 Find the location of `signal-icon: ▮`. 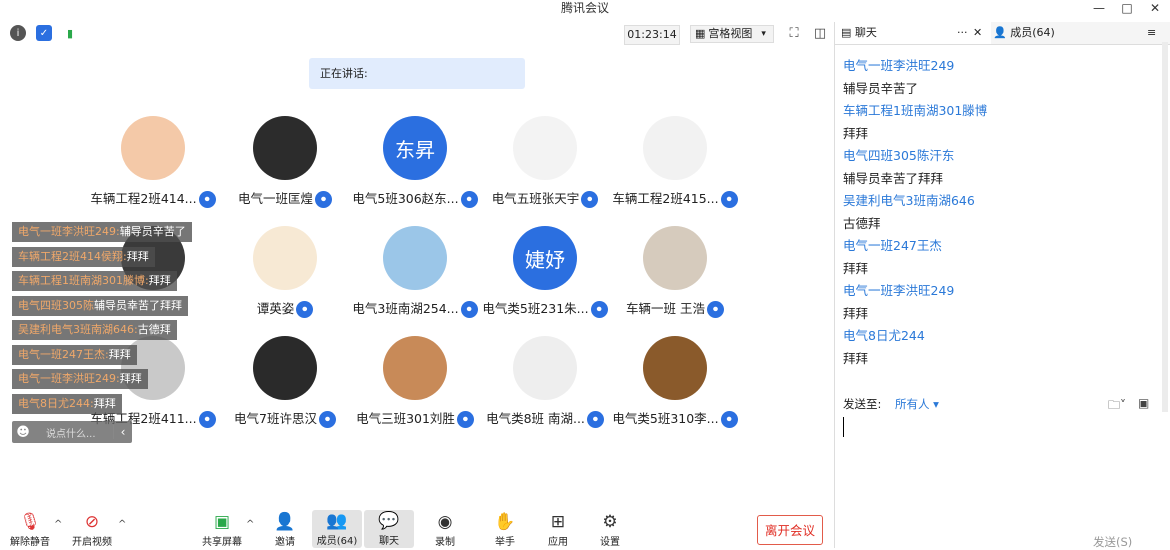

signal-icon: ▮ is located at coordinates (70, 33).